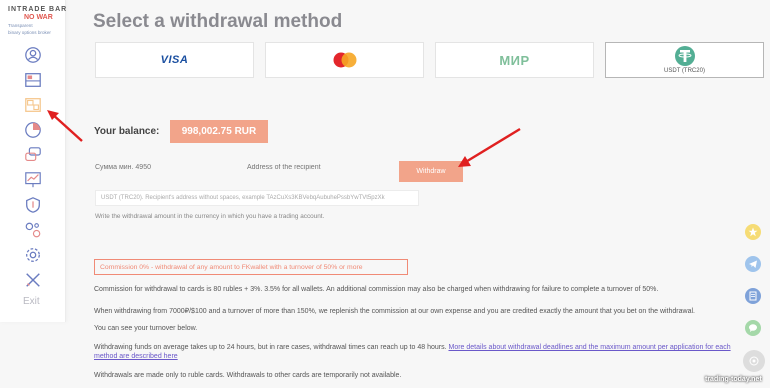 The width and height of the screenshot is (770, 388). I want to click on sidebar-item-finance, so click(33, 105).